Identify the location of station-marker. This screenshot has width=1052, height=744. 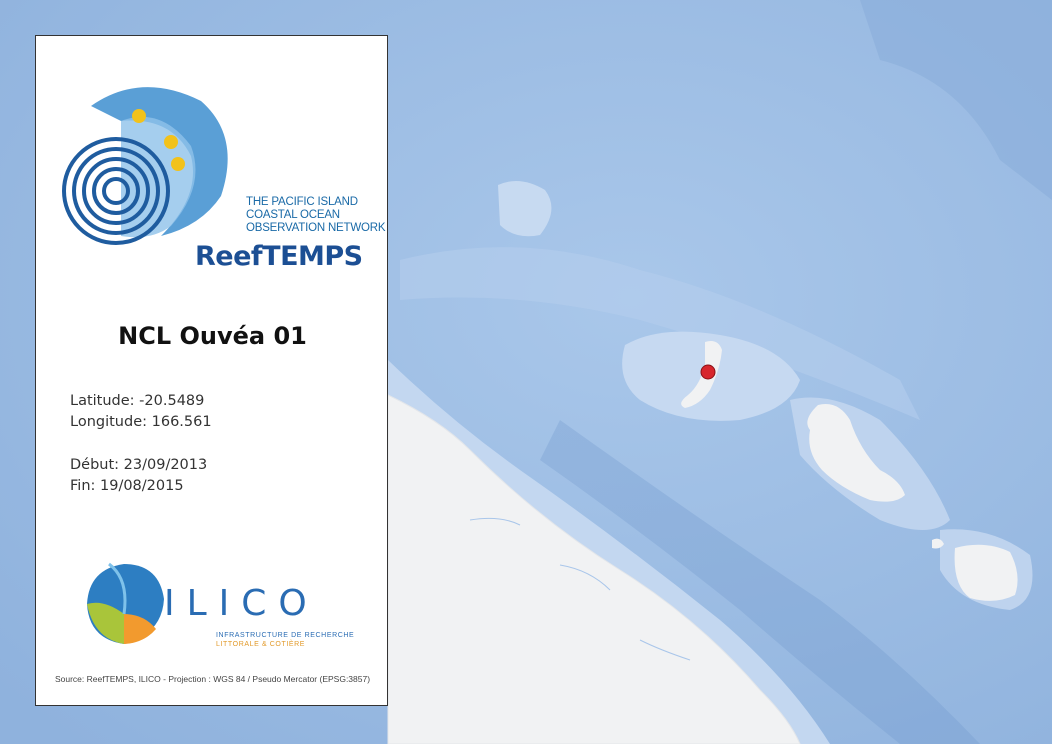
(708, 372).